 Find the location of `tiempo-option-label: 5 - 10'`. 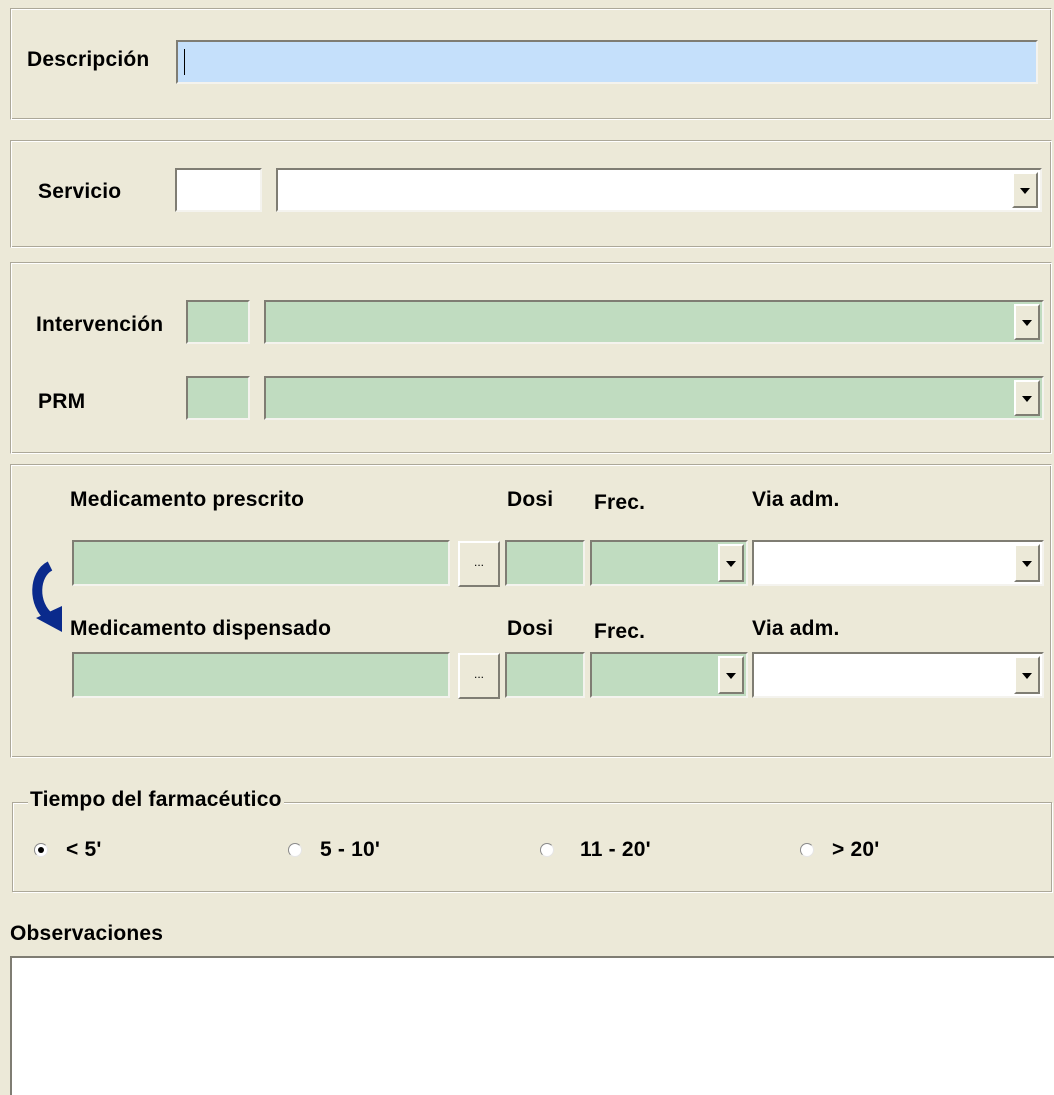

tiempo-option-label: 5 - 10' is located at coordinates (350, 849).